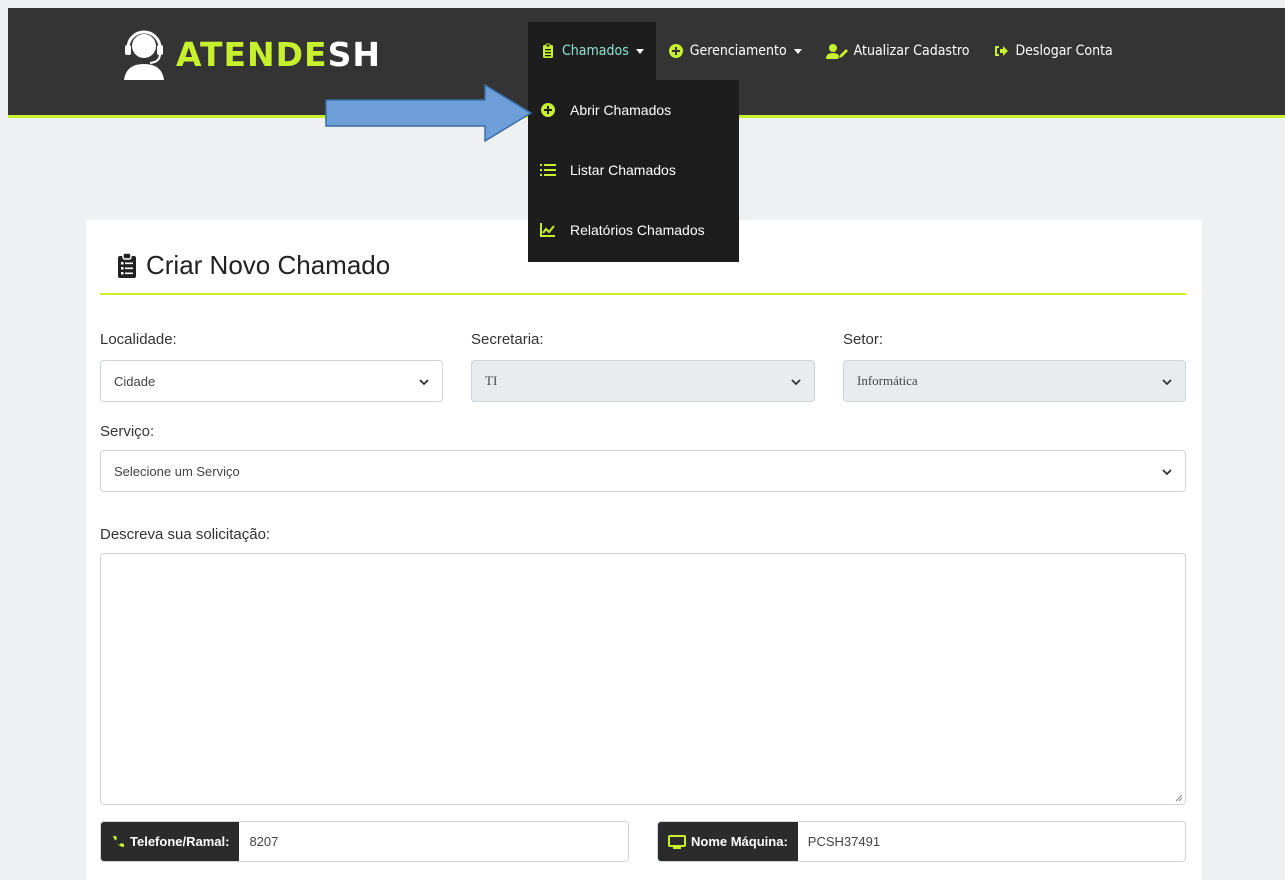 This screenshot has height=880, width=1285. I want to click on nav-gerenciamento-label: Gerenciamento, so click(738, 51).